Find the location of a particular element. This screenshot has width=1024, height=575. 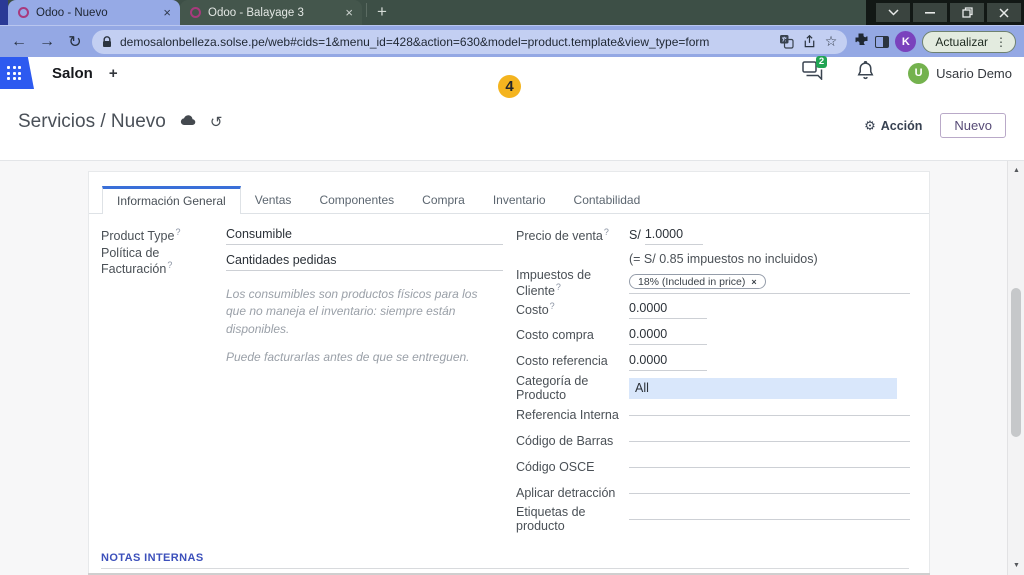

tab-componentes: Componentes is located at coordinates (356, 199).